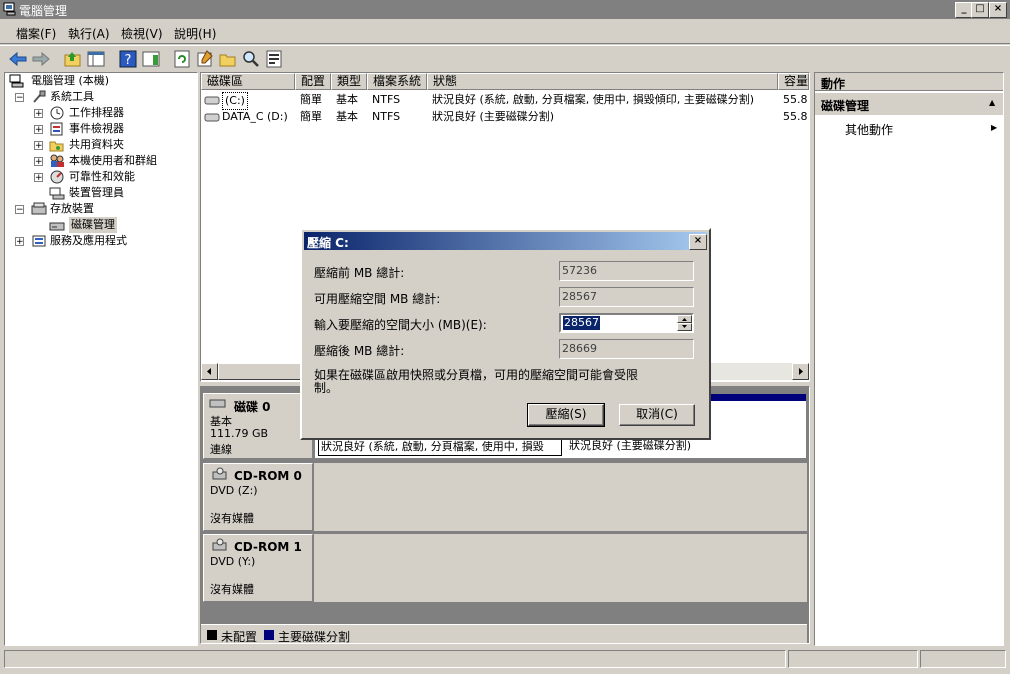  I want to click on column-header-capacity: 容量, so click(793, 81).